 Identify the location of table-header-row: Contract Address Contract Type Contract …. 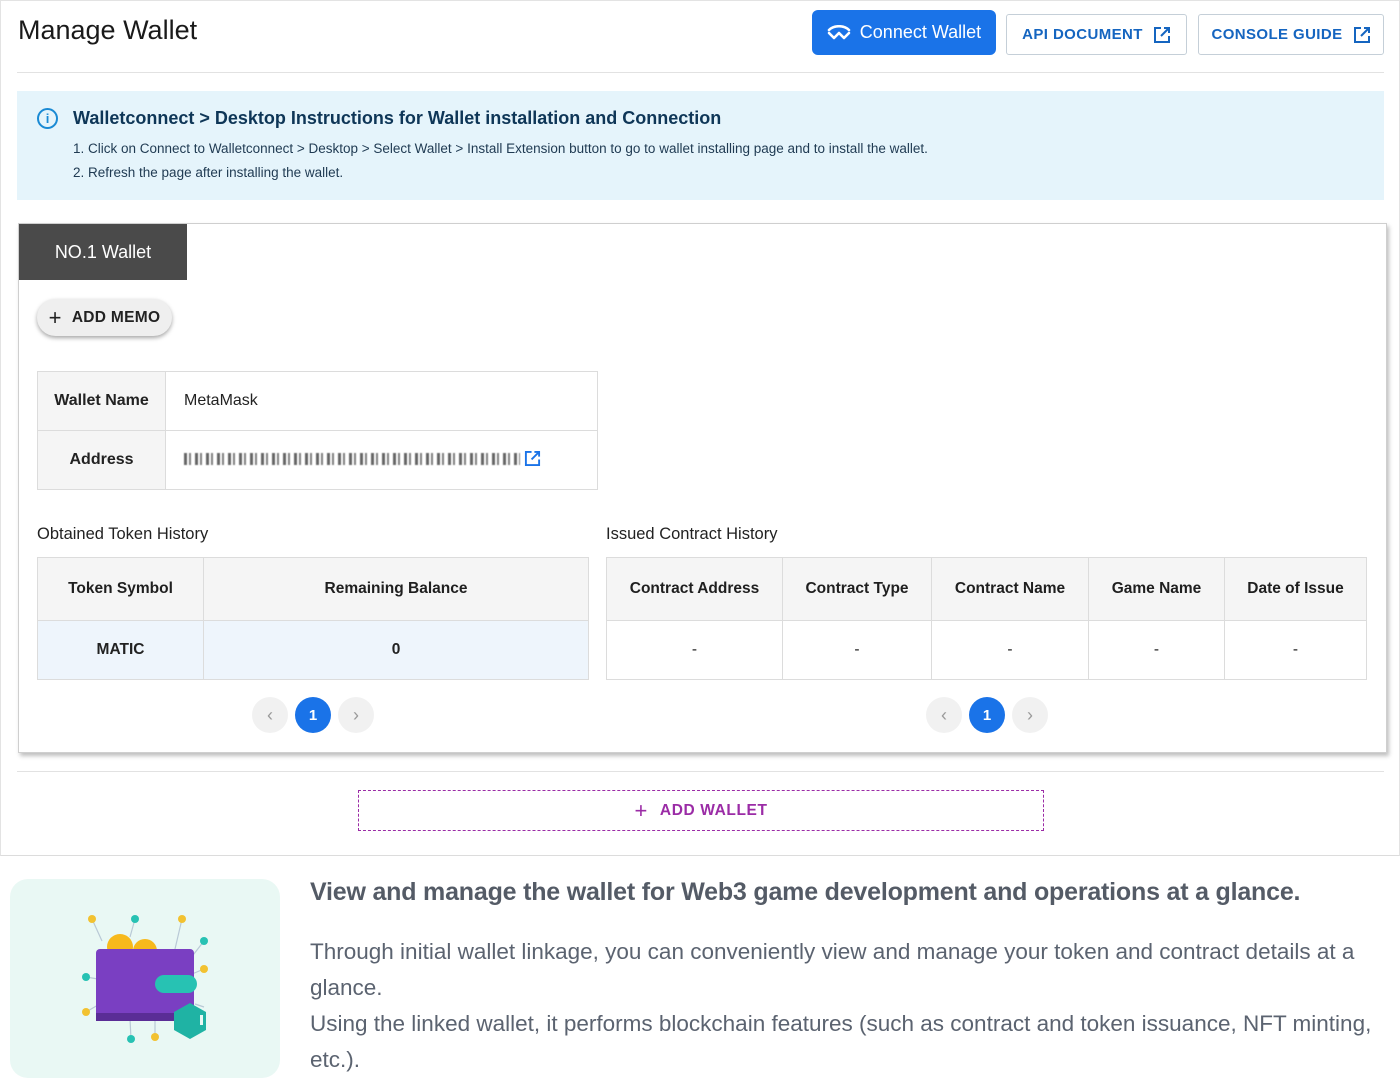
(986, 589).